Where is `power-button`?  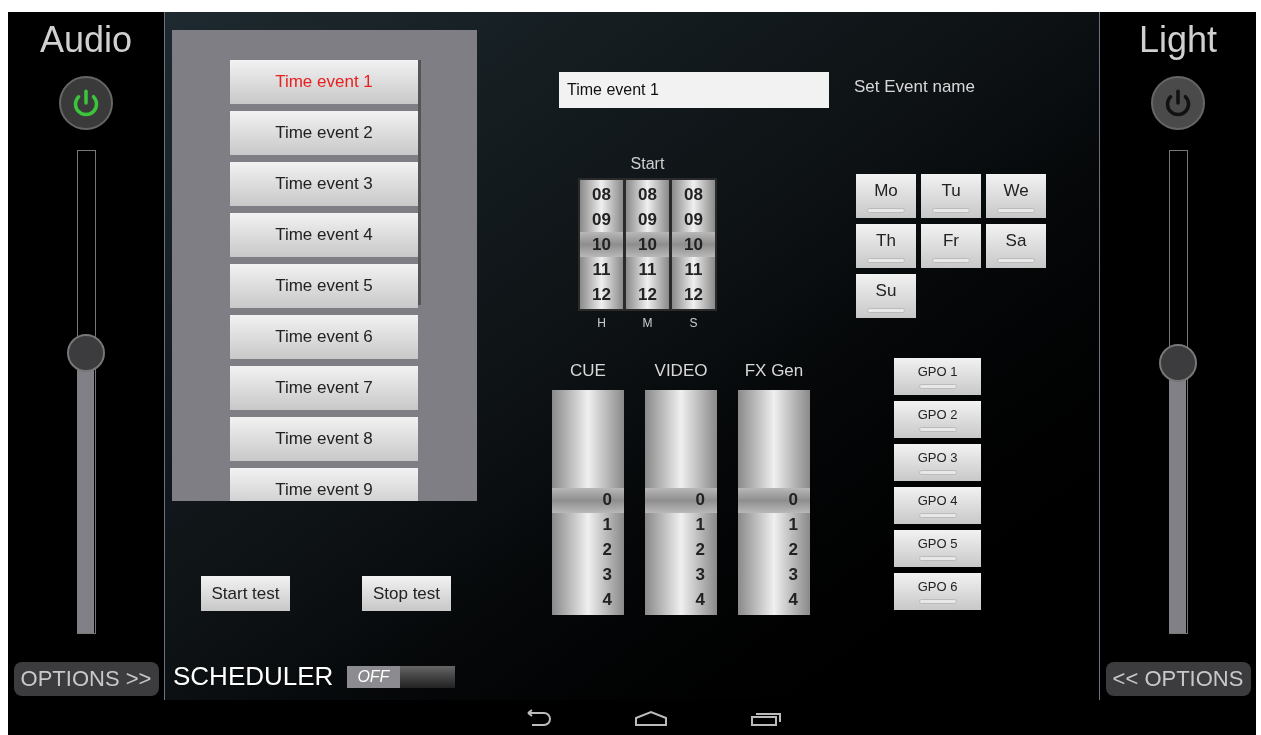
power-button is located at coordinates (86, 103).